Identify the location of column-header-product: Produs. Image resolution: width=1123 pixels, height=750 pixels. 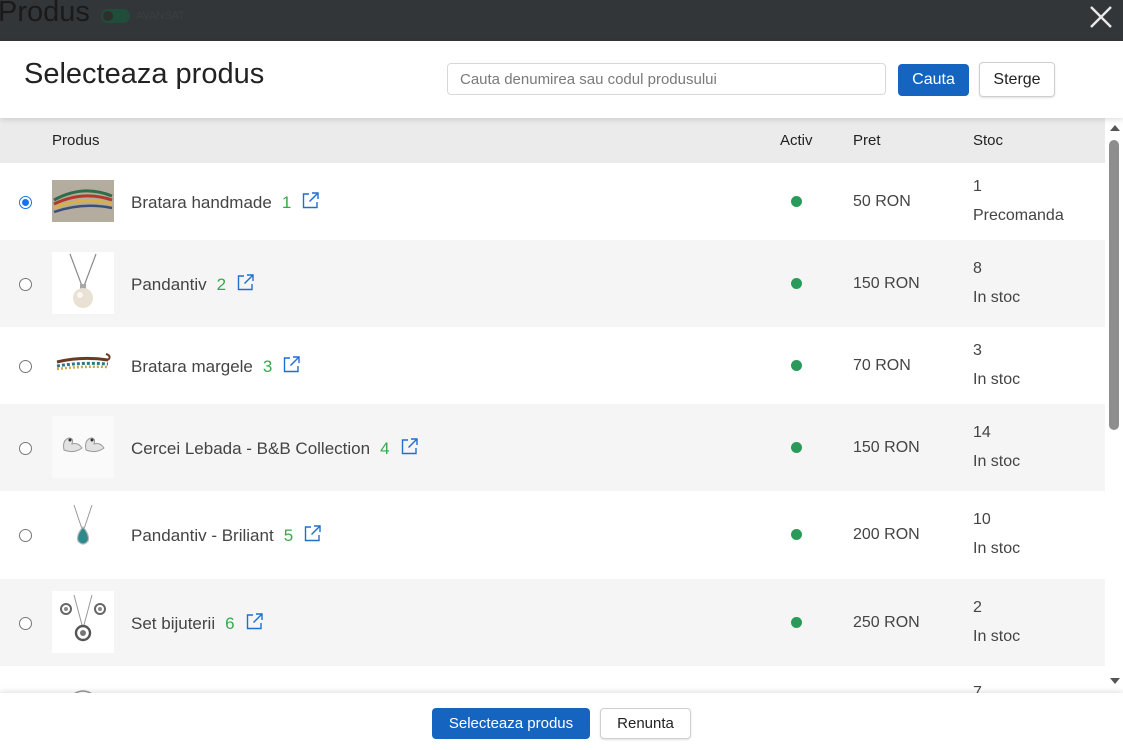
(76, 140).